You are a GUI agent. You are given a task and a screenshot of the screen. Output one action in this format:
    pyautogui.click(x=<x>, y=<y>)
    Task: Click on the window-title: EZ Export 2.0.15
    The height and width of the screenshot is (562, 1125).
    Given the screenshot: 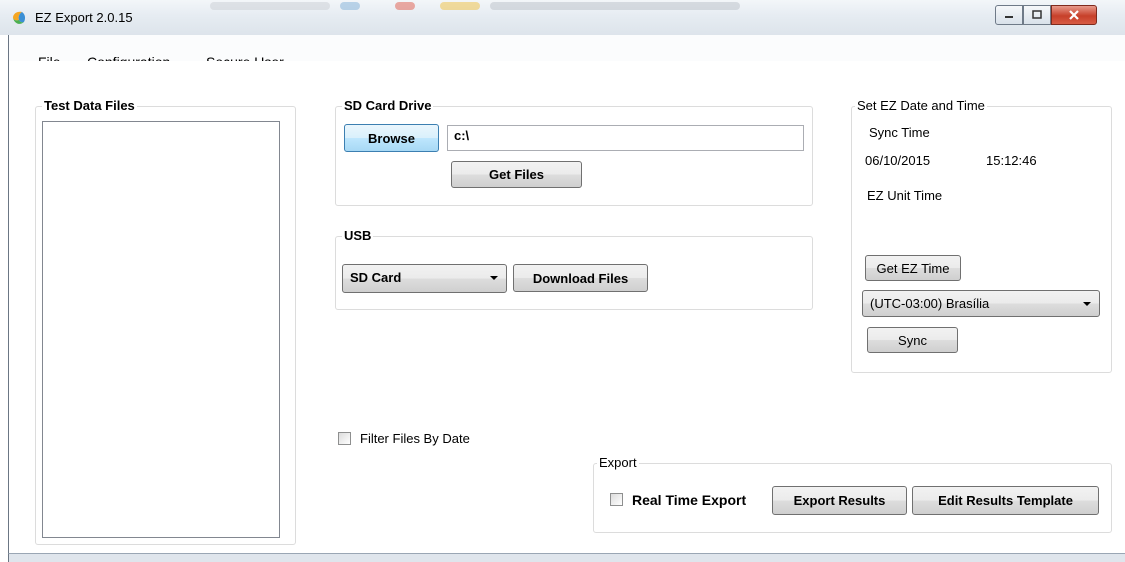 What is the action you would take?
    pyautogui.click(x=84, y=17)
    